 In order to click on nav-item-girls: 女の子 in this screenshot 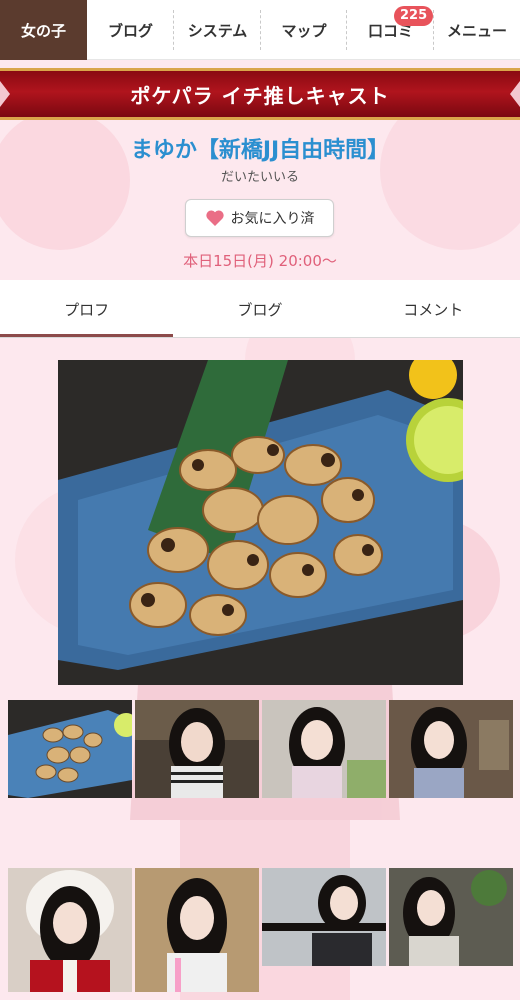, I will do `click(43, 30)`.